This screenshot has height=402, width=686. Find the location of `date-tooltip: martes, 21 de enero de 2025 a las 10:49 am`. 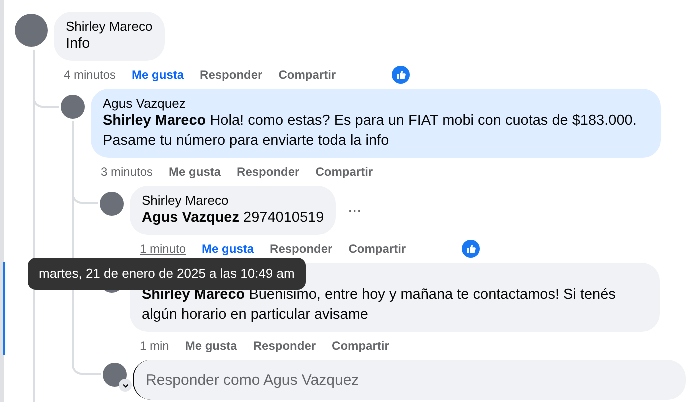

date-tooltip: martes, 21 de enero de 2025 a las 10:49 am is located at coordinates (167, 274).